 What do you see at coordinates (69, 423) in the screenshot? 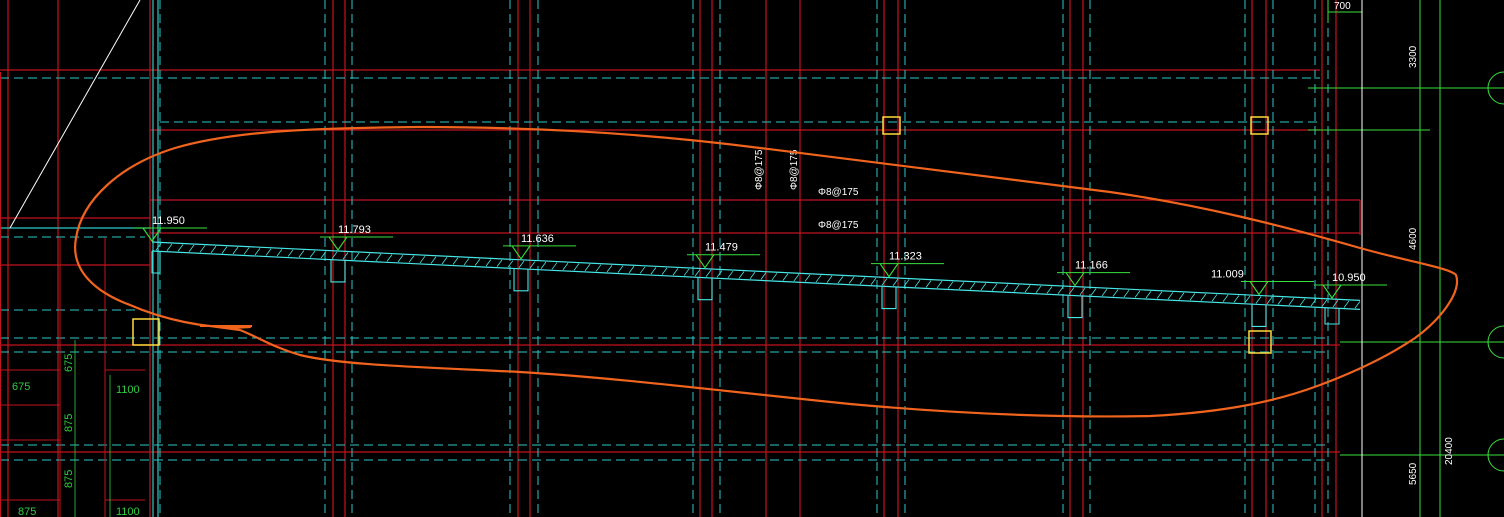
I see `dim-left-875a: 875` at bounding box center [69, 423].